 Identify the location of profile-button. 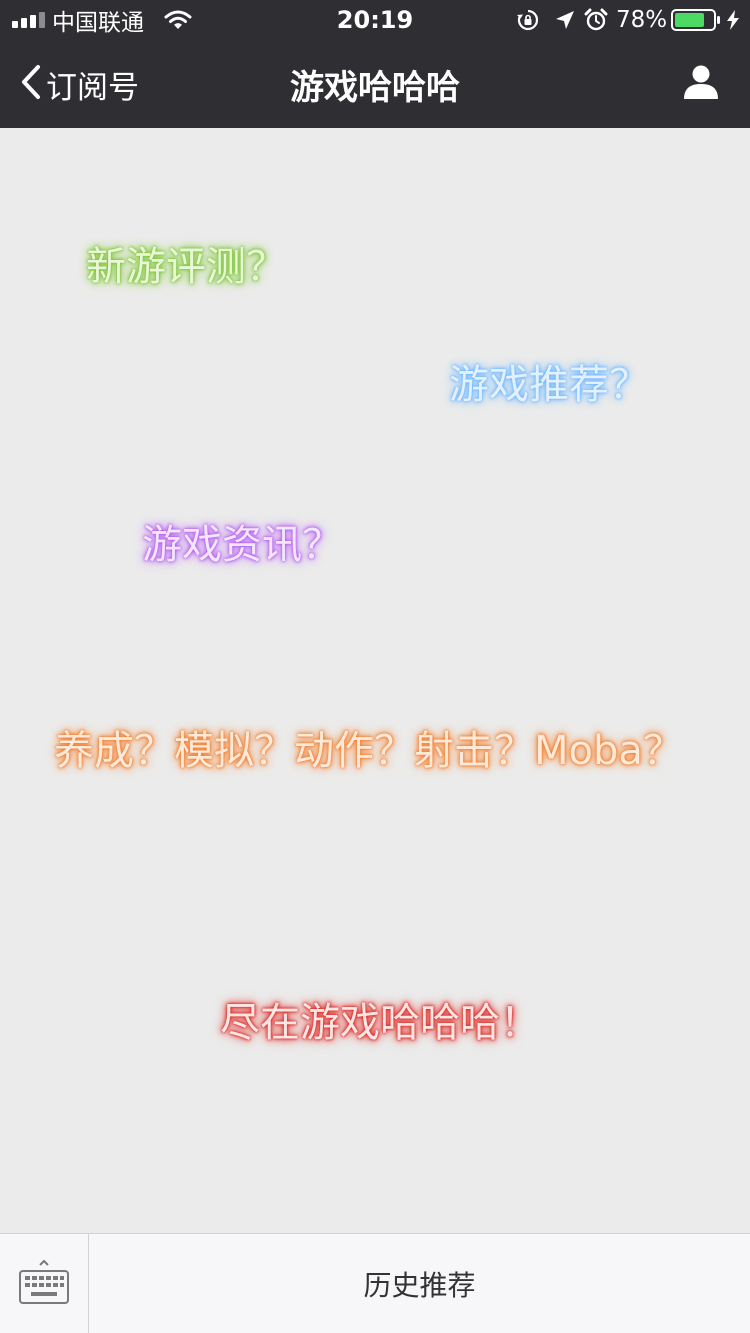
(701, 84).